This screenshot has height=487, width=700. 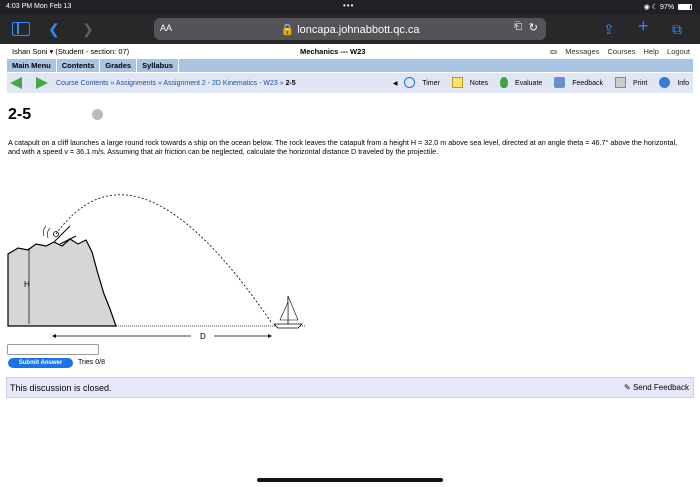 I want to click on timer-tool: ◀ Timer, so click(x=414, y=82).